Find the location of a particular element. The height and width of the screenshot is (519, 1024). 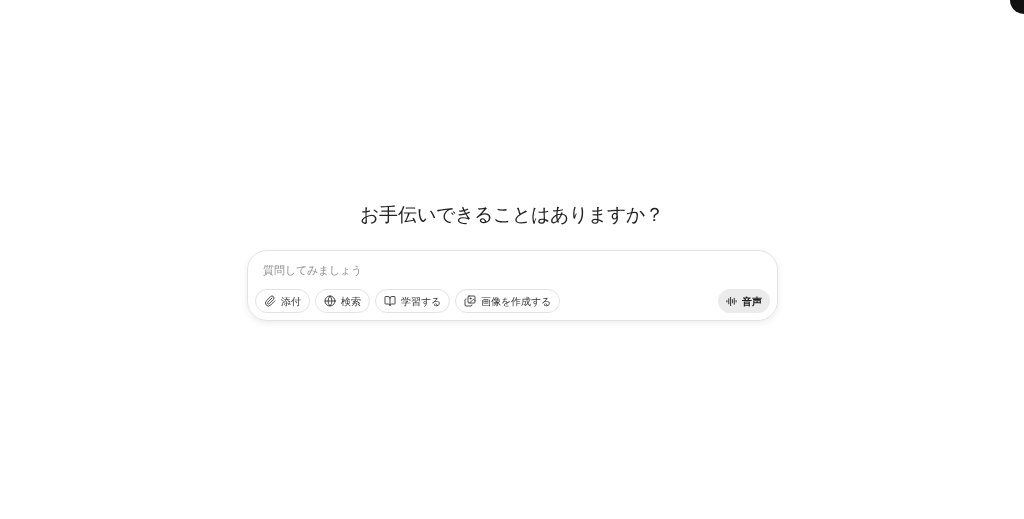

greeting-heading: お手伝いできることはありますか？ is located at coordinates (512, 214).